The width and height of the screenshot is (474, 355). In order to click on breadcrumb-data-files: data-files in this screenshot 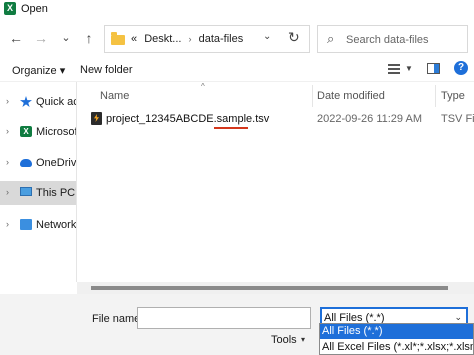, I will do `click(221, 39)`.